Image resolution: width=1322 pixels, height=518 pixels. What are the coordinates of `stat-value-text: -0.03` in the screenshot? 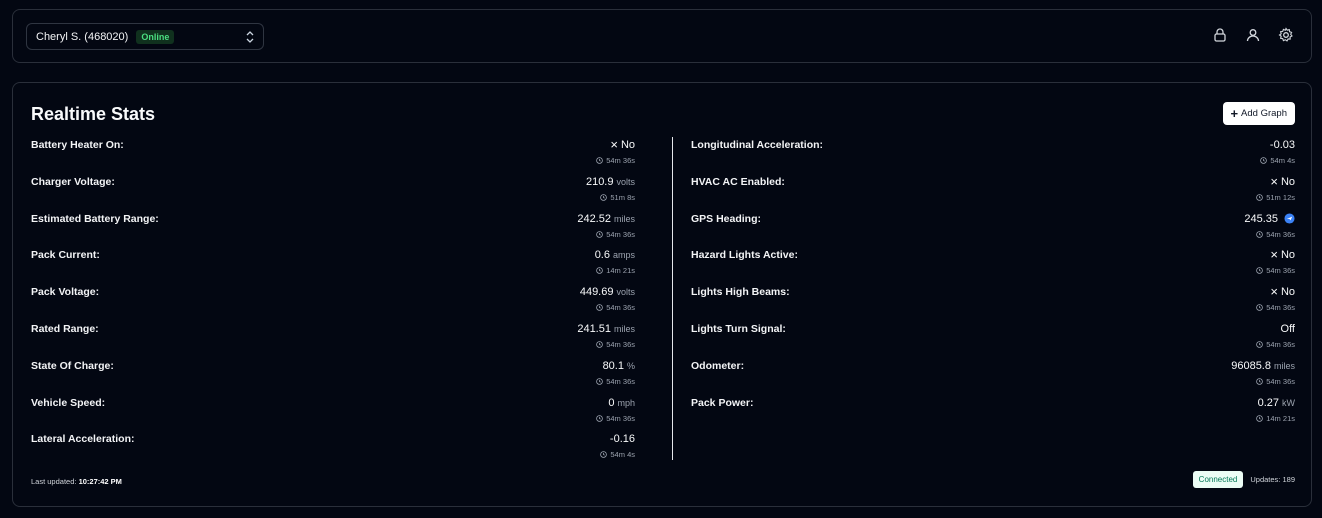 It's located at (1282, 145).